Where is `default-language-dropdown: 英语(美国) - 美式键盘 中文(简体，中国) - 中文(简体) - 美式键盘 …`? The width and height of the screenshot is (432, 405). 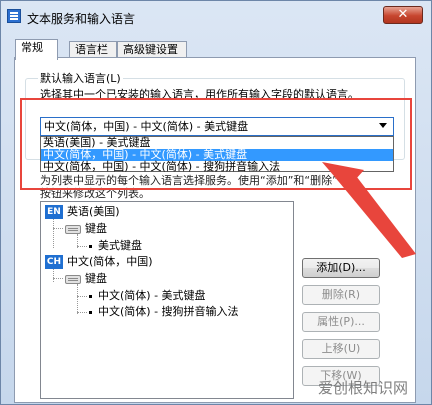
default-language-dropdown: 英语(美国) - 美式键盘 中文(简体，中国) - 中文(简体) - 美式键盘 … is located at coordinates (217, 154).